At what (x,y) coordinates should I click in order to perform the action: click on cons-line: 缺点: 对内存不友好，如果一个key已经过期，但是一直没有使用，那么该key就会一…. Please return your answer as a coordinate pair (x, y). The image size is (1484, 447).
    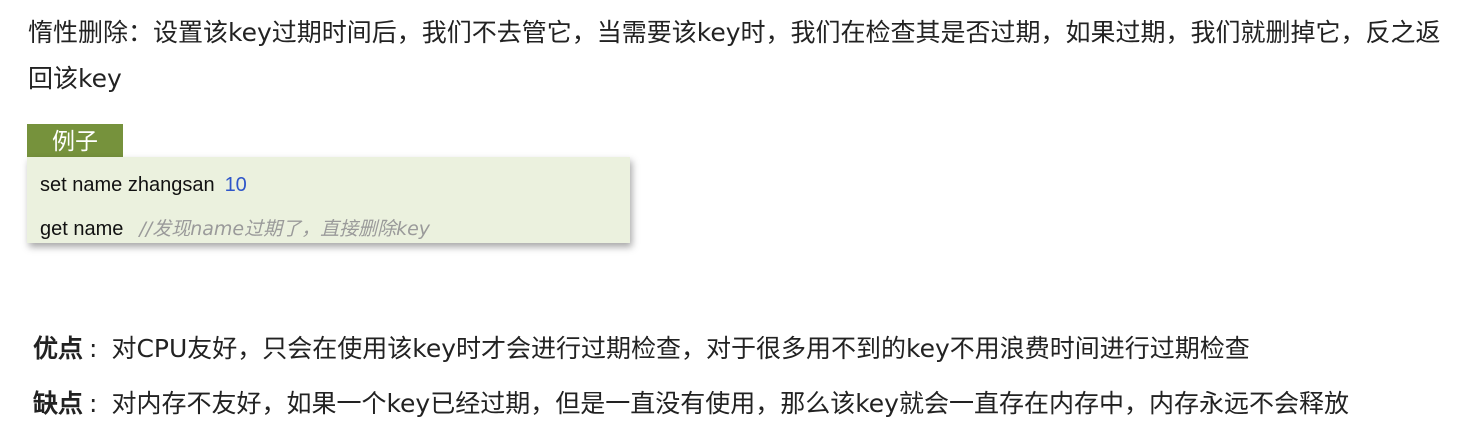
    Looking at the image, I should click on (691, 404).